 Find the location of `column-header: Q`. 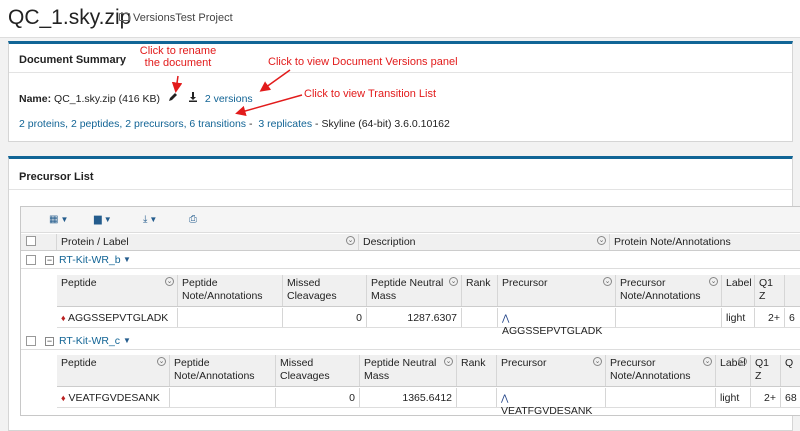

column-header: Q is located at coordinates (790, 370).